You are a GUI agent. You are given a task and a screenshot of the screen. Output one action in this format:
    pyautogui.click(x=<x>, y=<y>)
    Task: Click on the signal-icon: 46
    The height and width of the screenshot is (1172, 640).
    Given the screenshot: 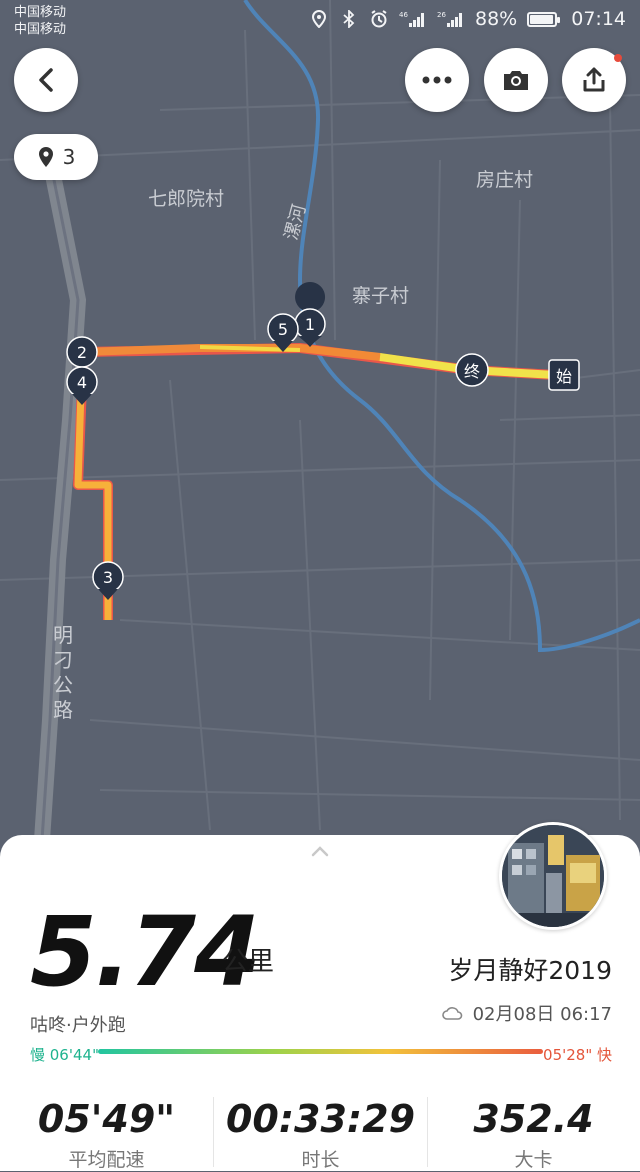 What is the action you would take?
    pyautogui.click(x=413, y=19)
    